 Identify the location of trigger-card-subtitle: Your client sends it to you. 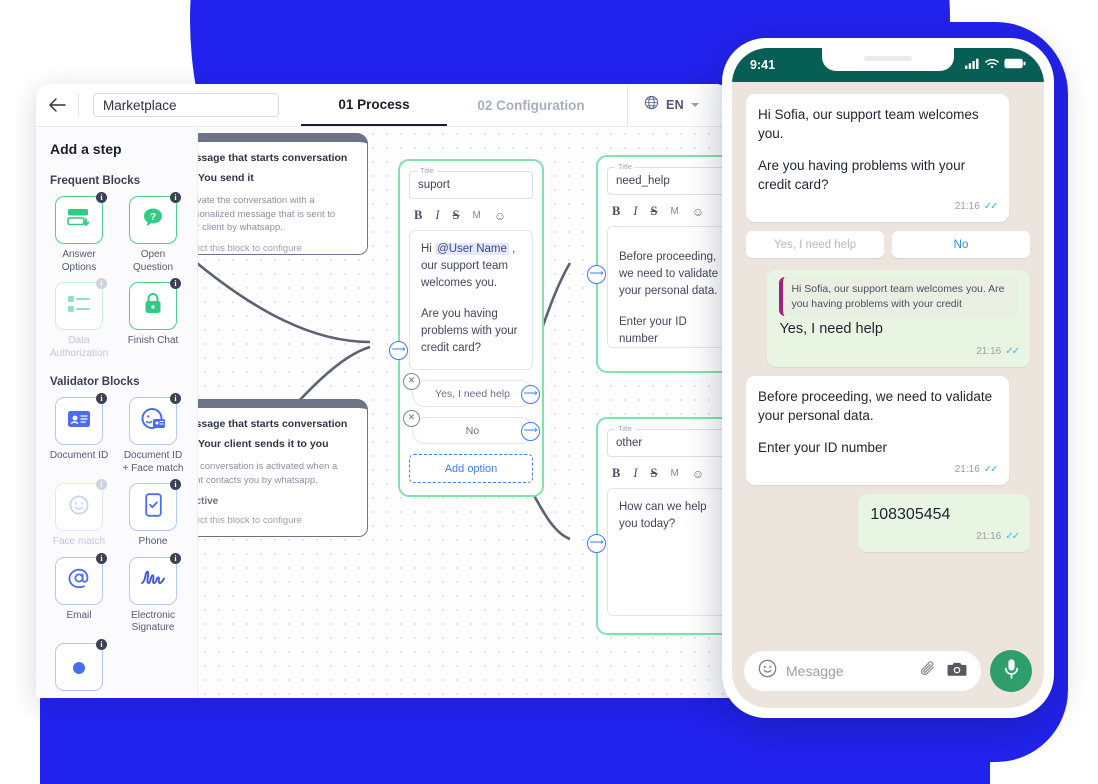
(263, 444).